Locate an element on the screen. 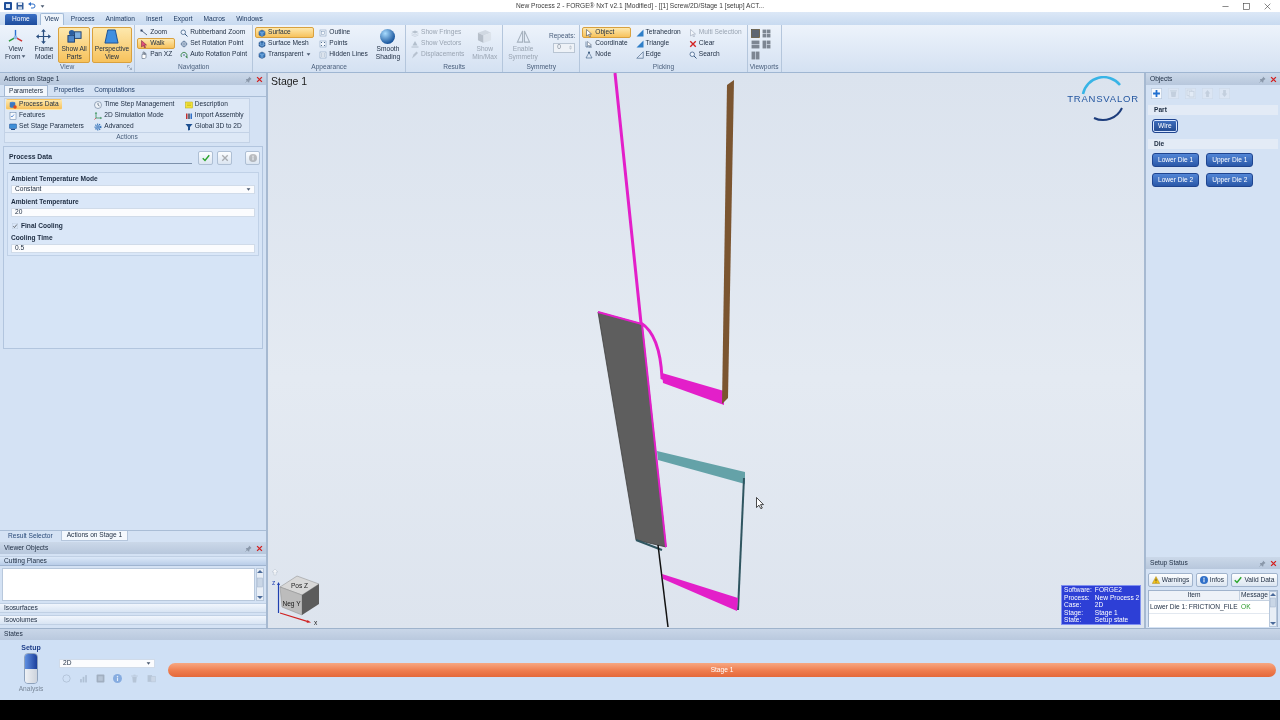 The width and height of the screenshot is (1280, 720). sphere-icon is located at coordinates (388, 36).